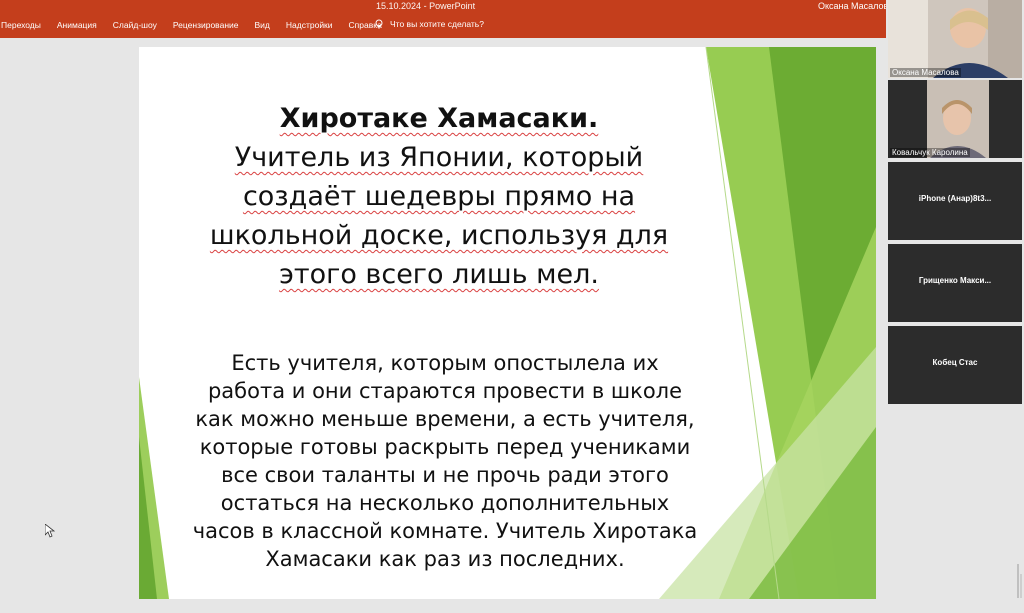 Image resolution: width=1024 pixels, height=613 pixels. I want to click on slide-body-line: работа и они стараются провести в школе, so click(445, 391).